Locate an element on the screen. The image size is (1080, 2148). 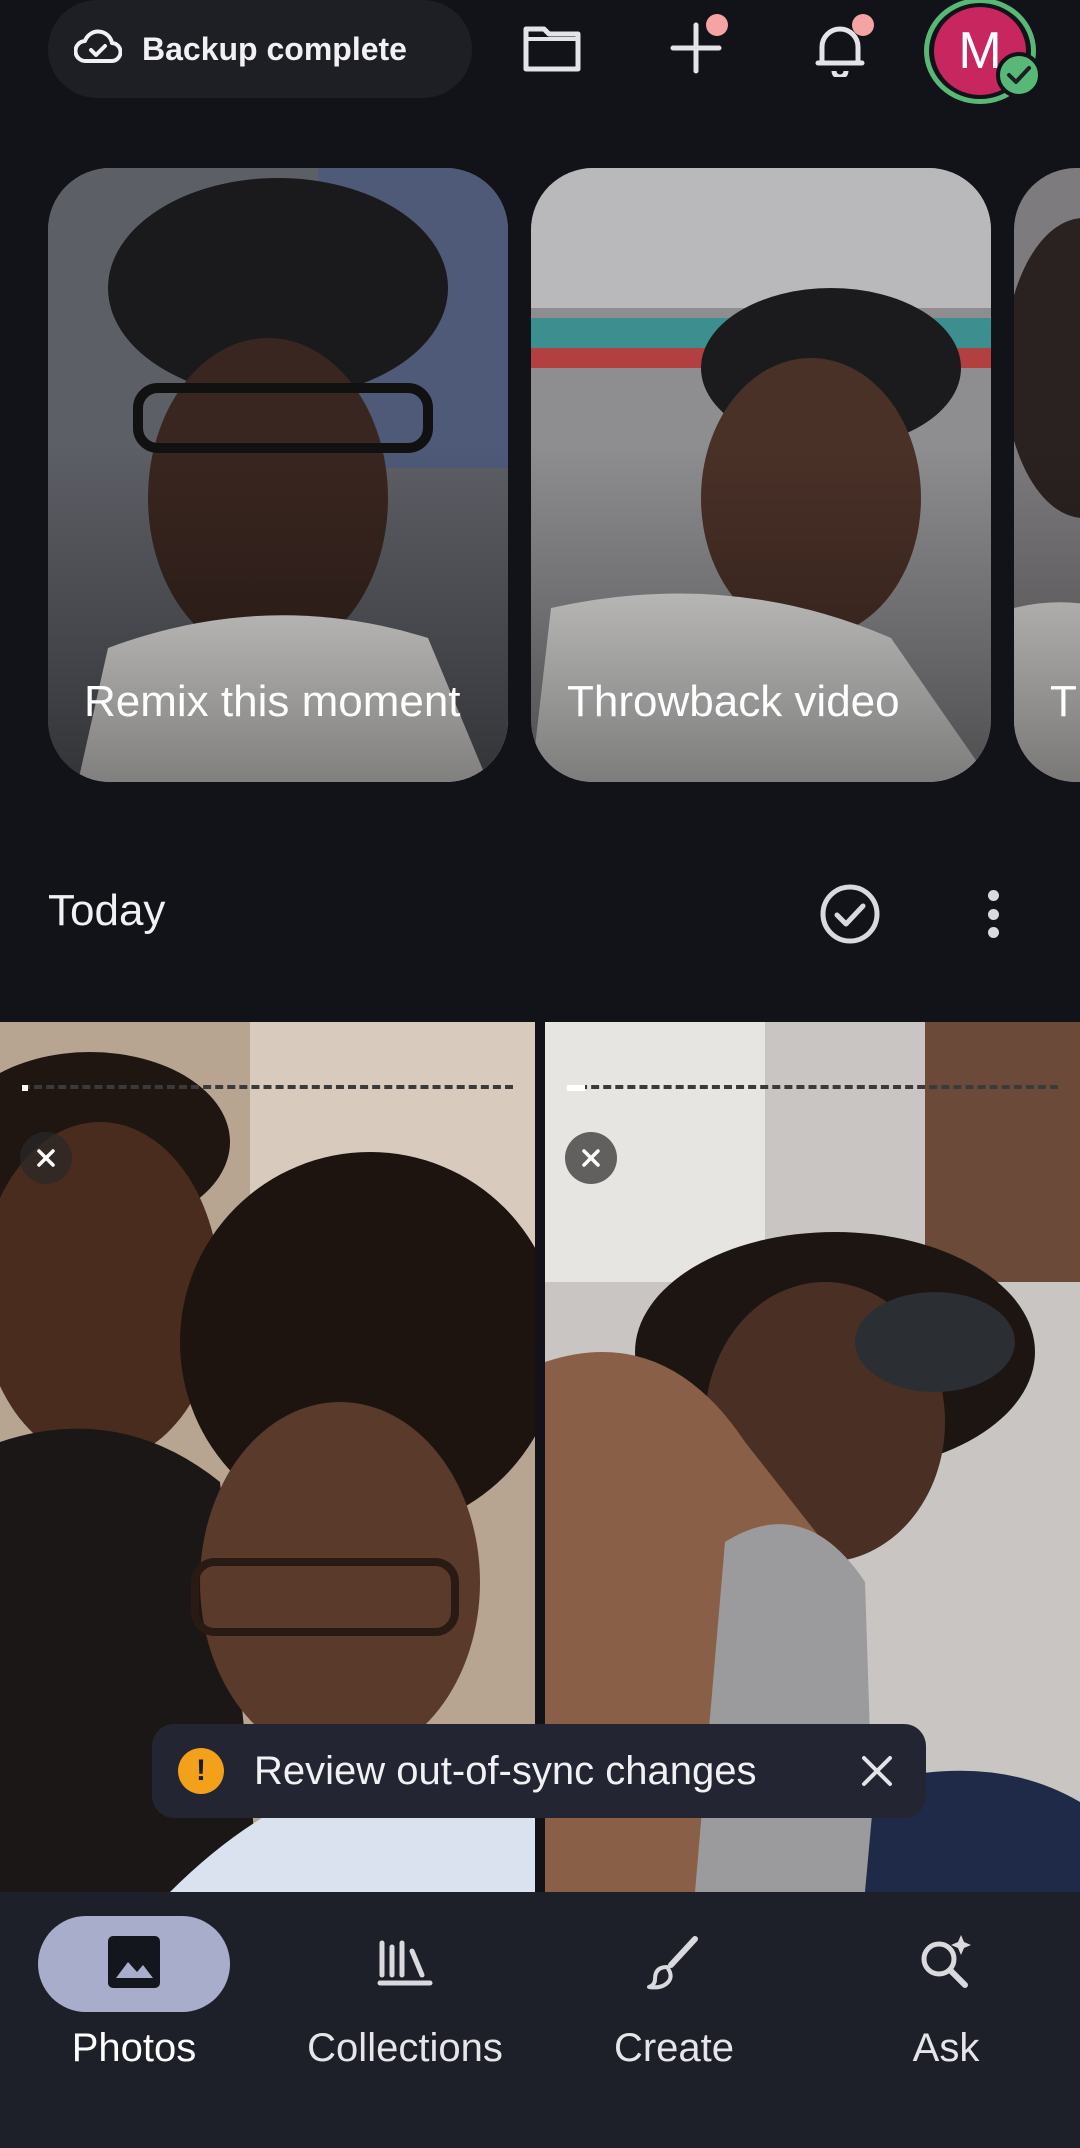
create-new-button is located at coordinates (696, 50).